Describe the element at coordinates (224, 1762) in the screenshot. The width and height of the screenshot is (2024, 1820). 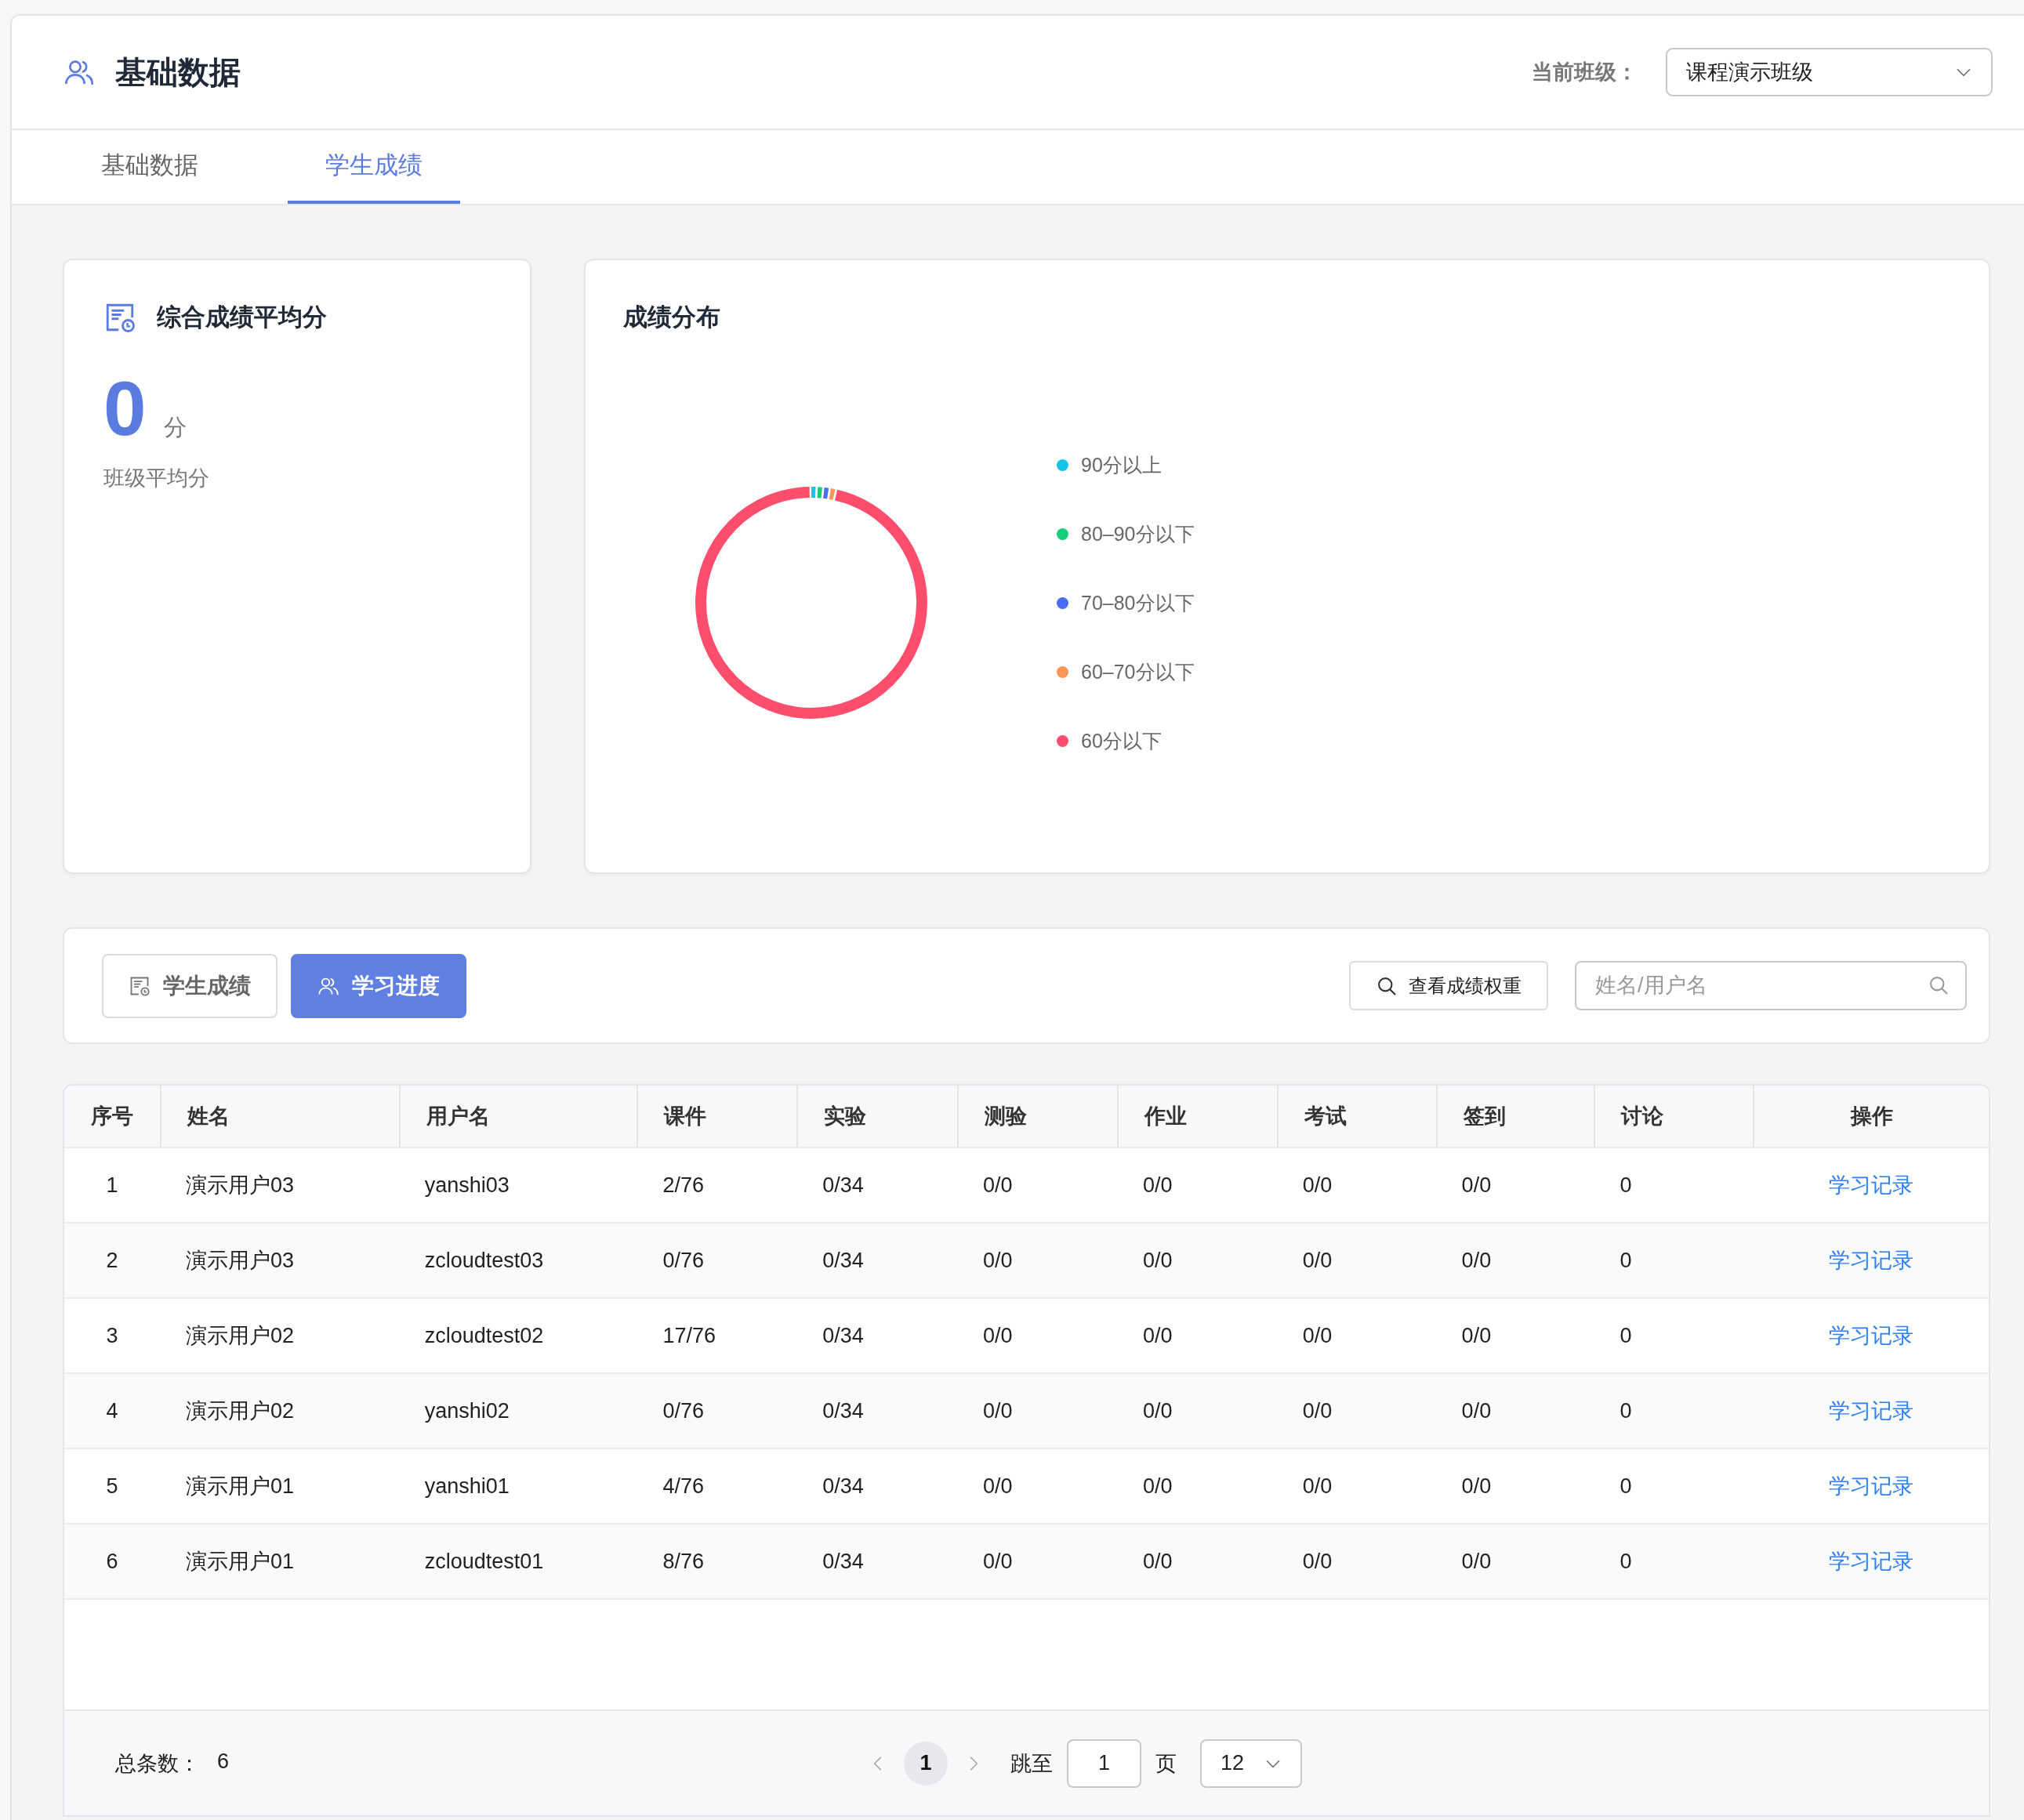
I see `total-count: 6` at that location.